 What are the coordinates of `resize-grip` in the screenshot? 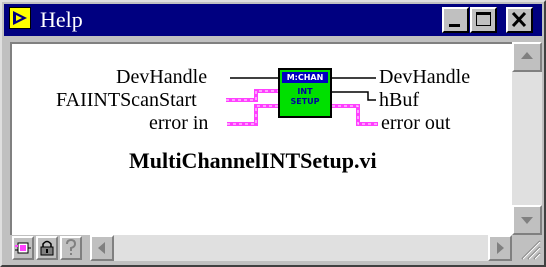 It's located at (527, 248).